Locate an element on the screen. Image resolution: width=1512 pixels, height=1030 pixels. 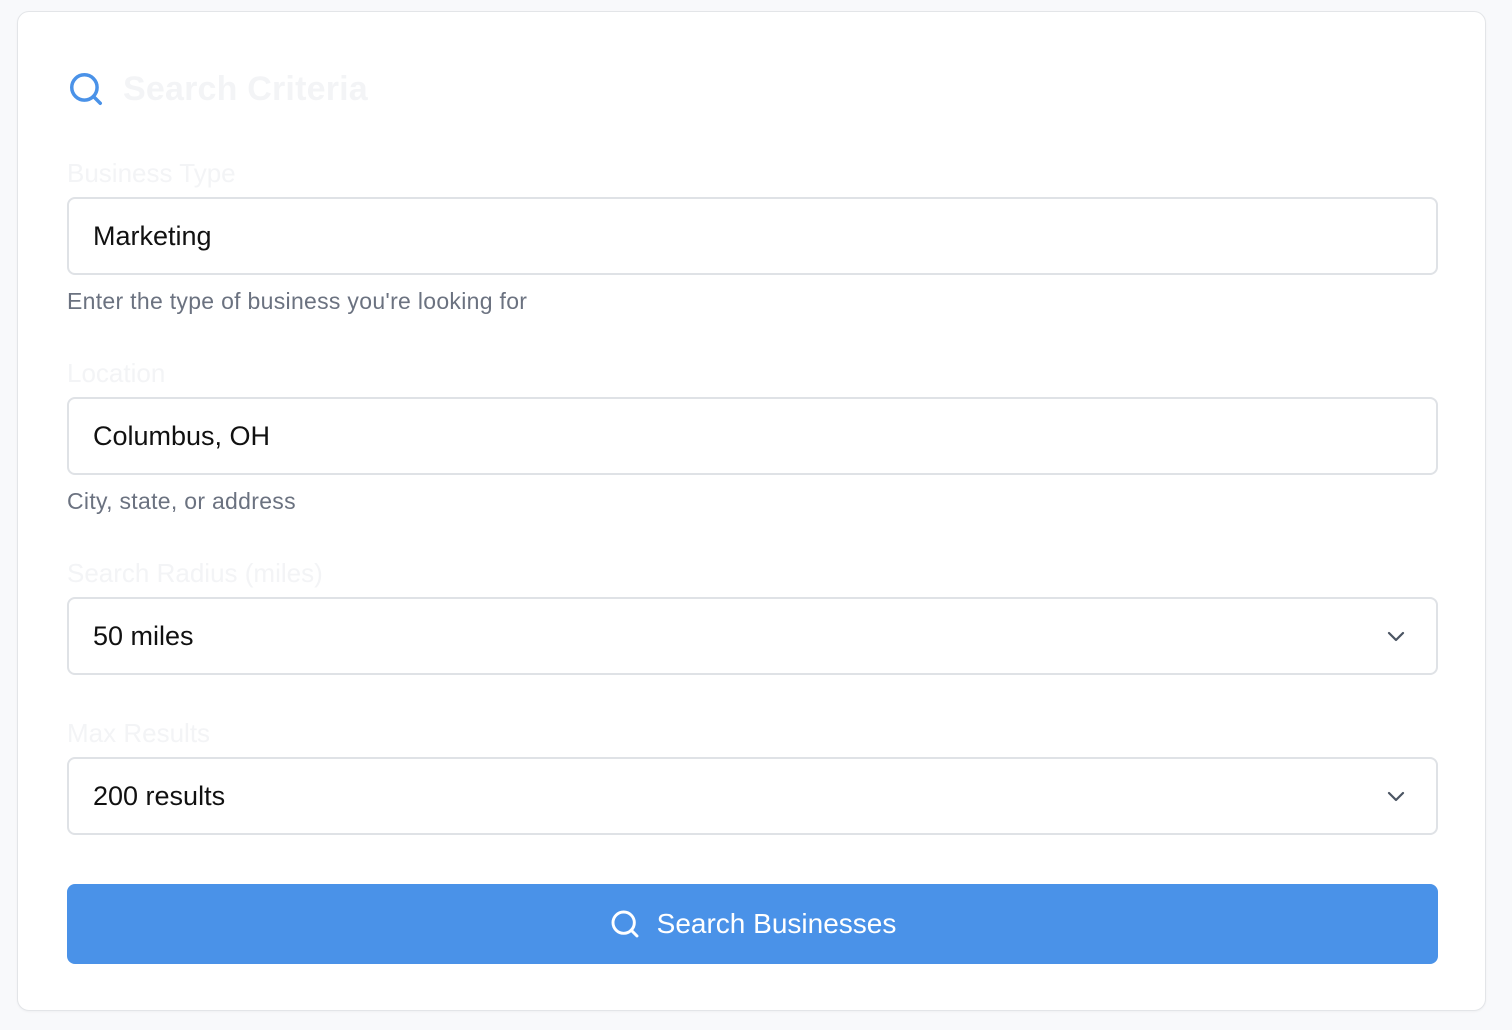
business-type-input: Marketing is located at coordinates (752, 236).